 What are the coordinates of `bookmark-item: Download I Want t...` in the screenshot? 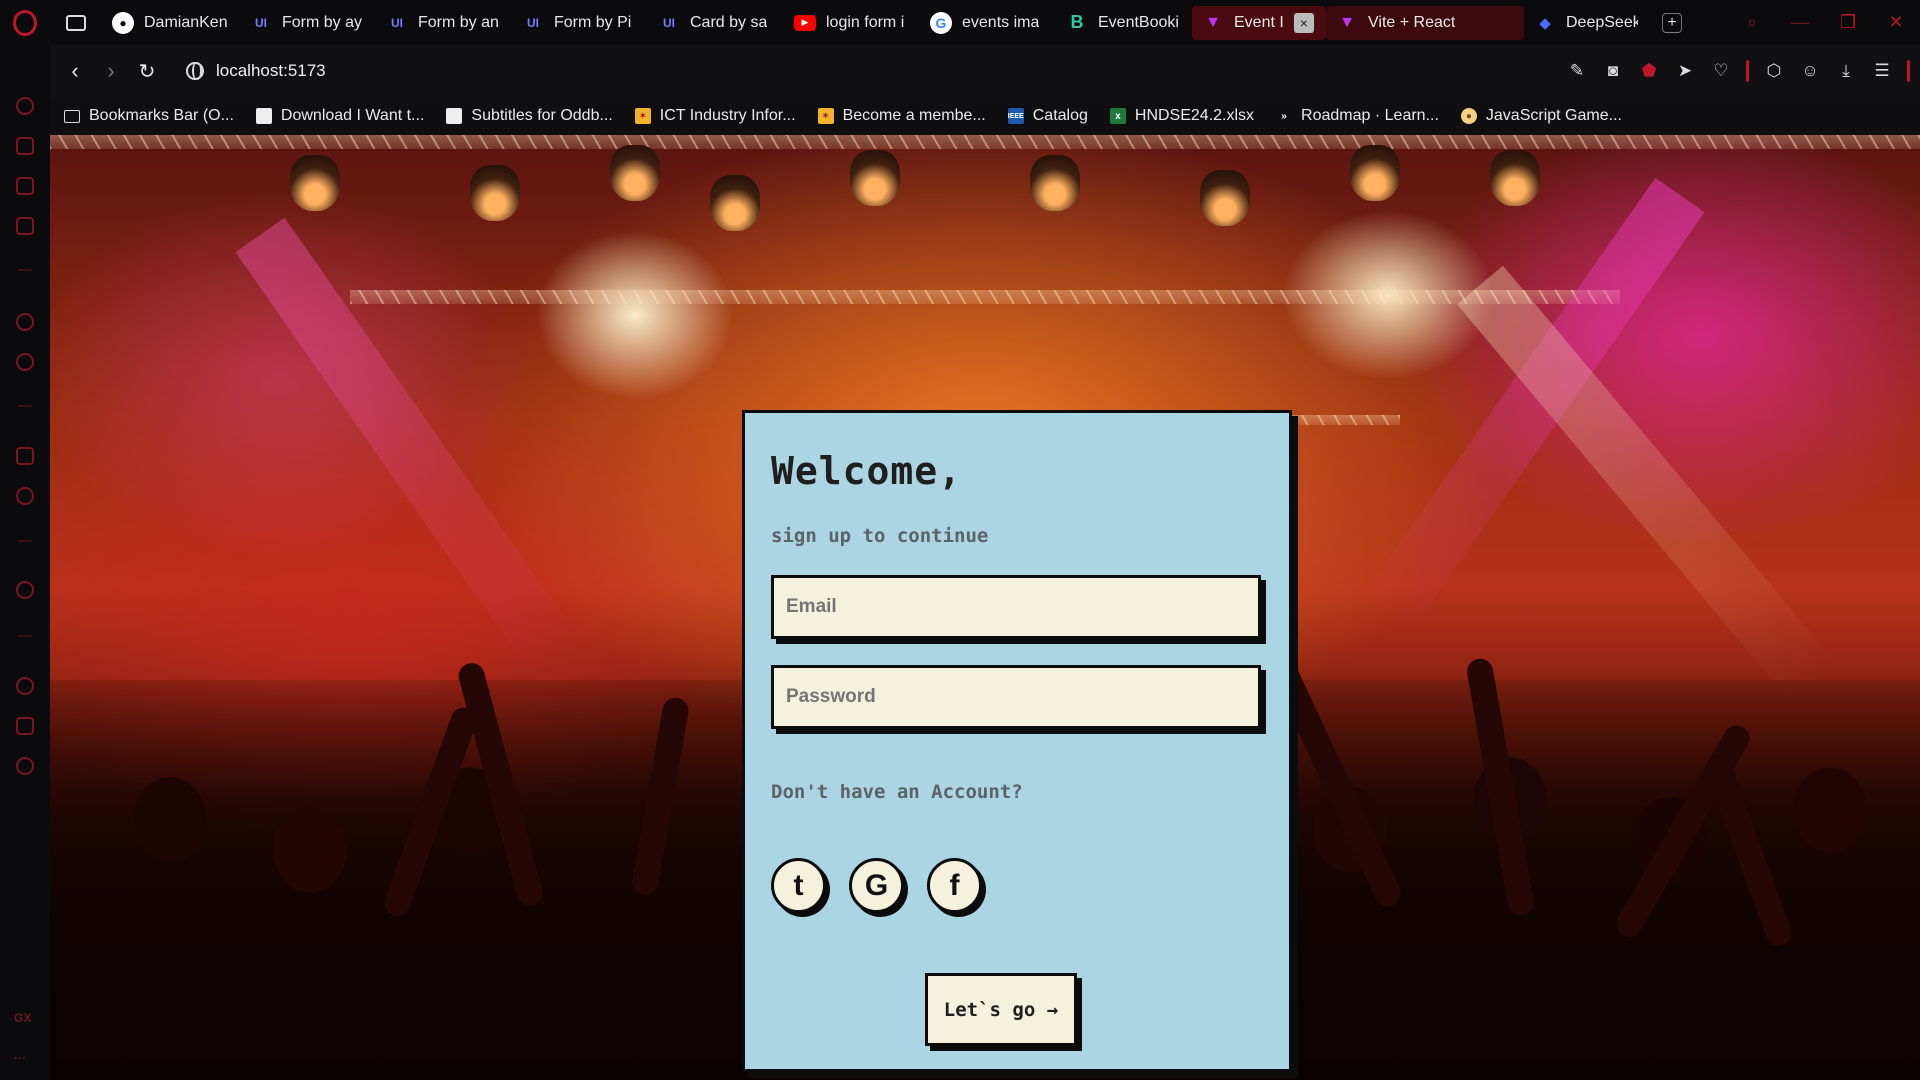 It's located at (339, 116).